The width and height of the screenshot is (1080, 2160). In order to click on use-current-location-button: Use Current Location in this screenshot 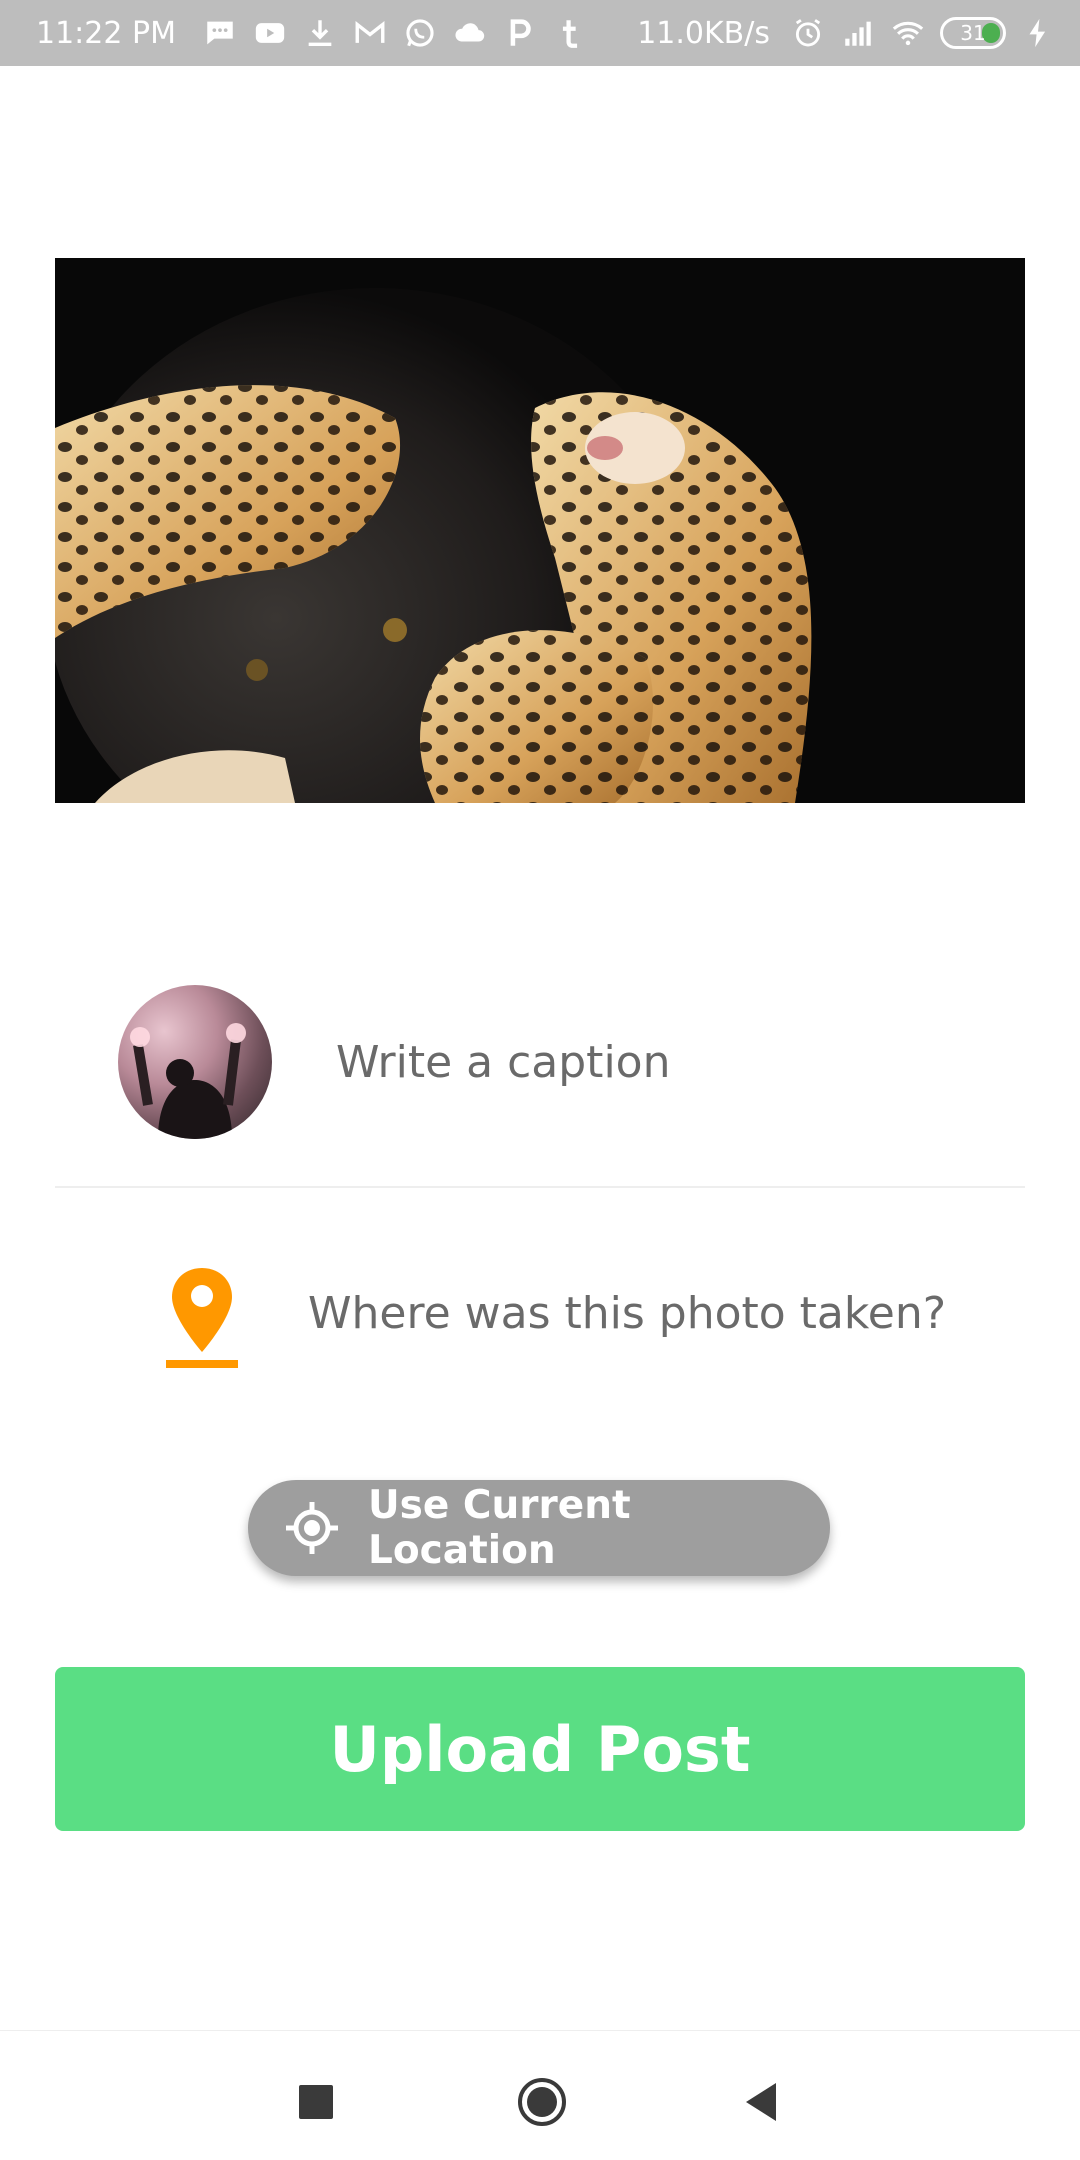, I will do `click(539, 1528)`.